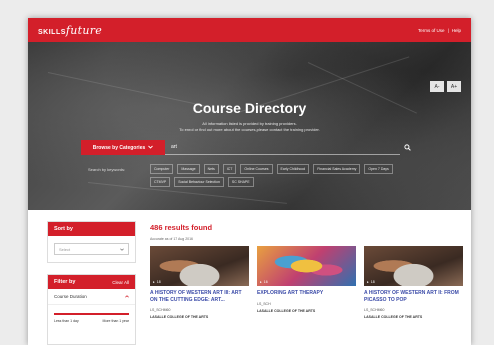 This screenshot has width=494, height=345. What do you see at coordinates (91, 321) in the screenshot?
I see `duration-range-labels: Less than 1 day More than 1 year` at bounding box center [91, 321].